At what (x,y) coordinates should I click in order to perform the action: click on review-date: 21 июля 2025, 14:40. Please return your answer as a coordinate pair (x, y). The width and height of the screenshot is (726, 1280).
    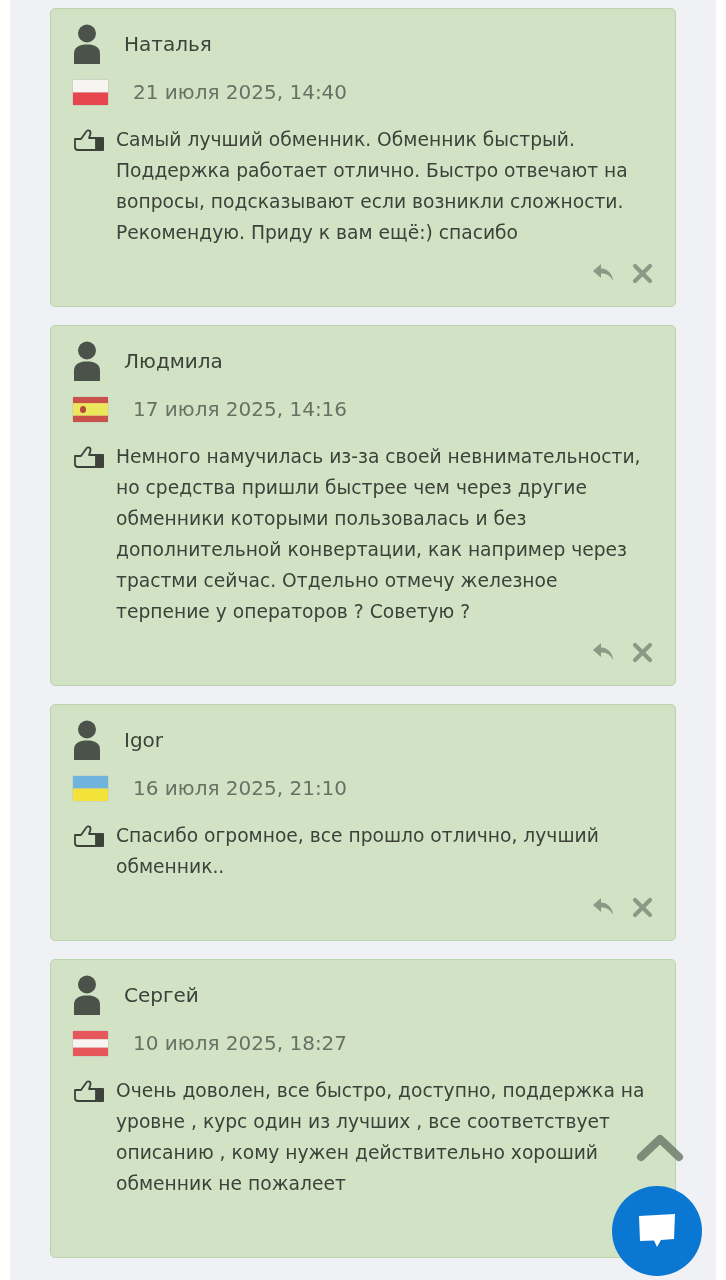
    Looking at the image, I should click on (240, 92).